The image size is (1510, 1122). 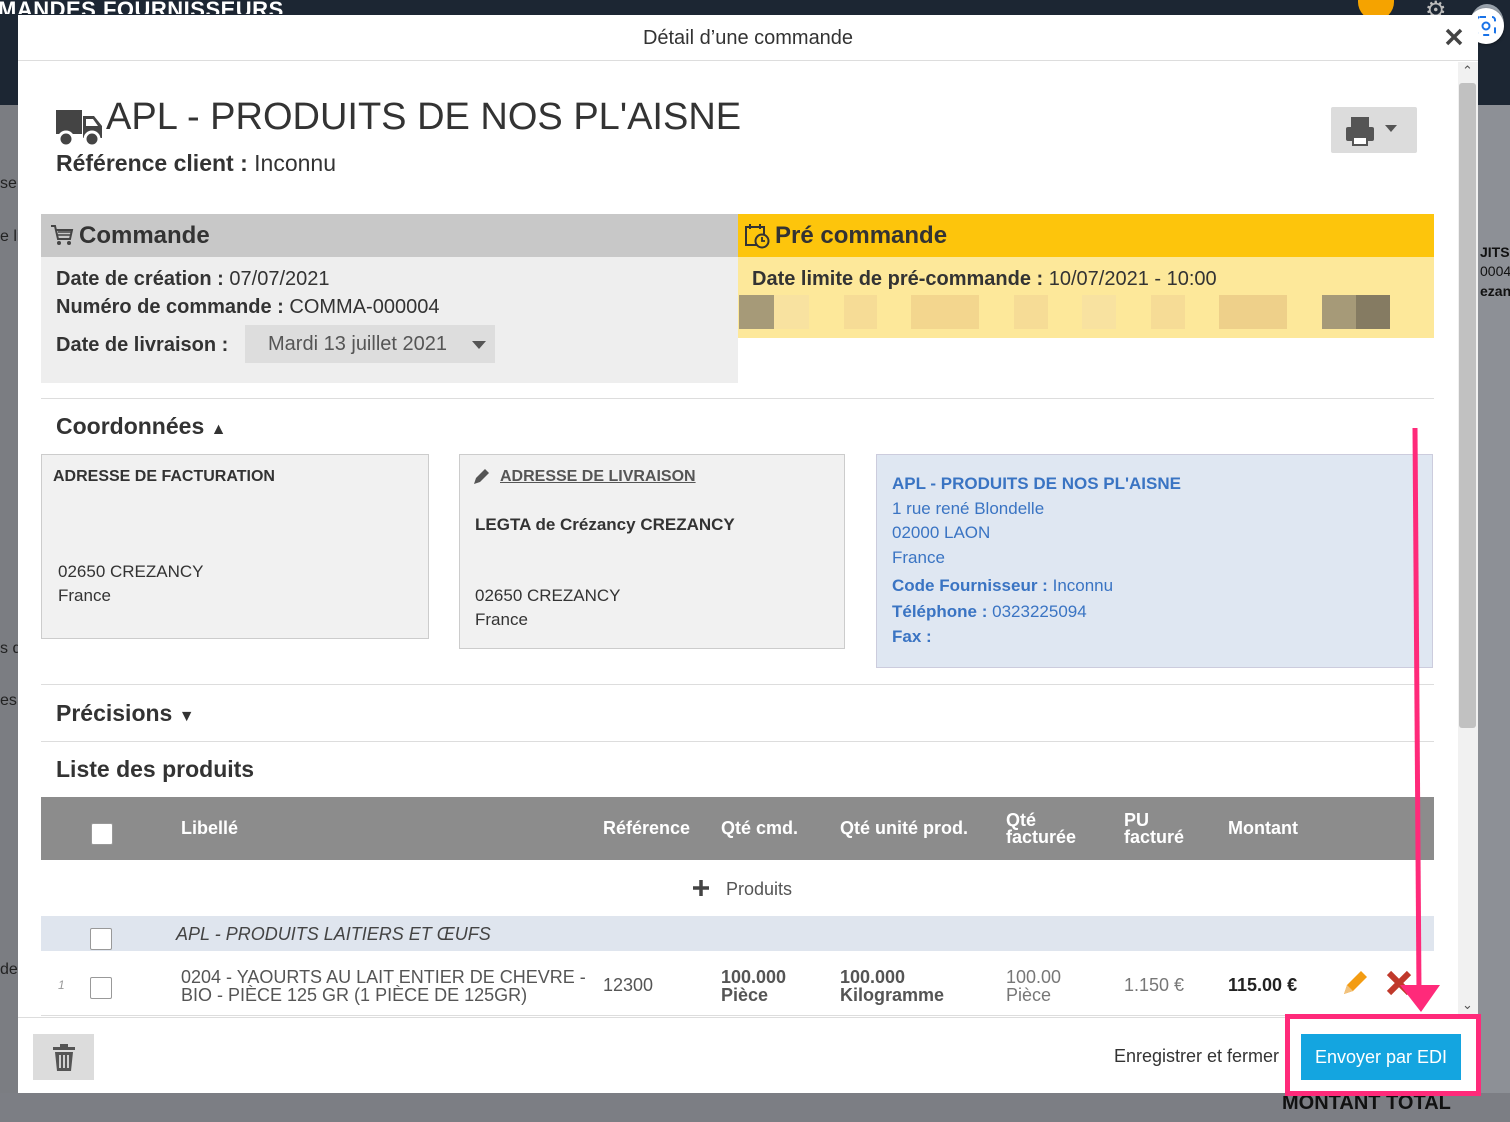 I want to click on coordonnees-toggle: Coordonnées ▲, so click(x=141, y=426).